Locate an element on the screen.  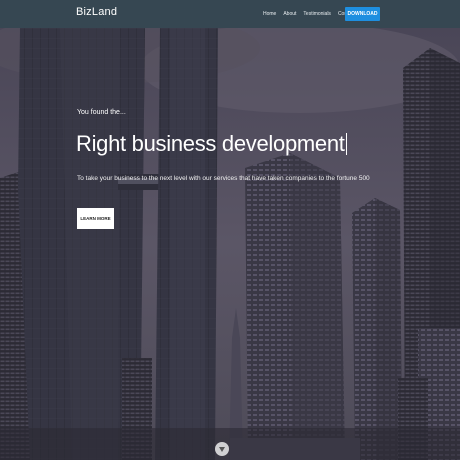
nav-link-about: About is located at coordinates (289, 14).